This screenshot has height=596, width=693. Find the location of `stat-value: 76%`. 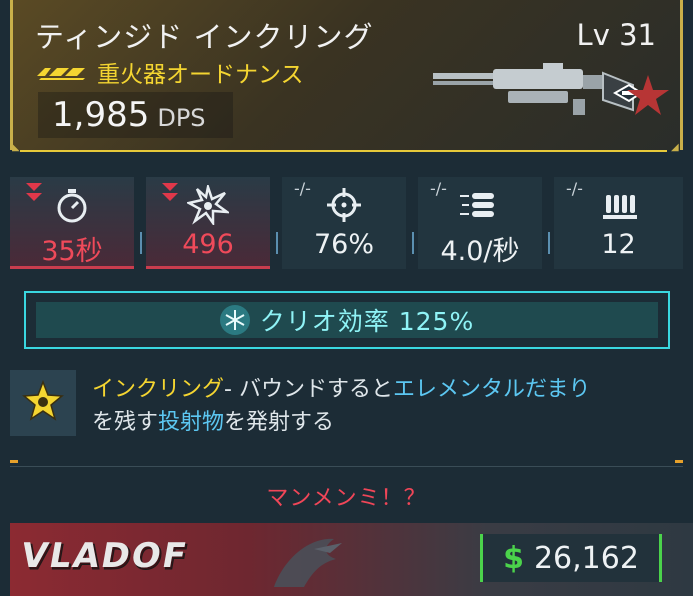

stat-value: 76% is located at coordinates (343, 244).